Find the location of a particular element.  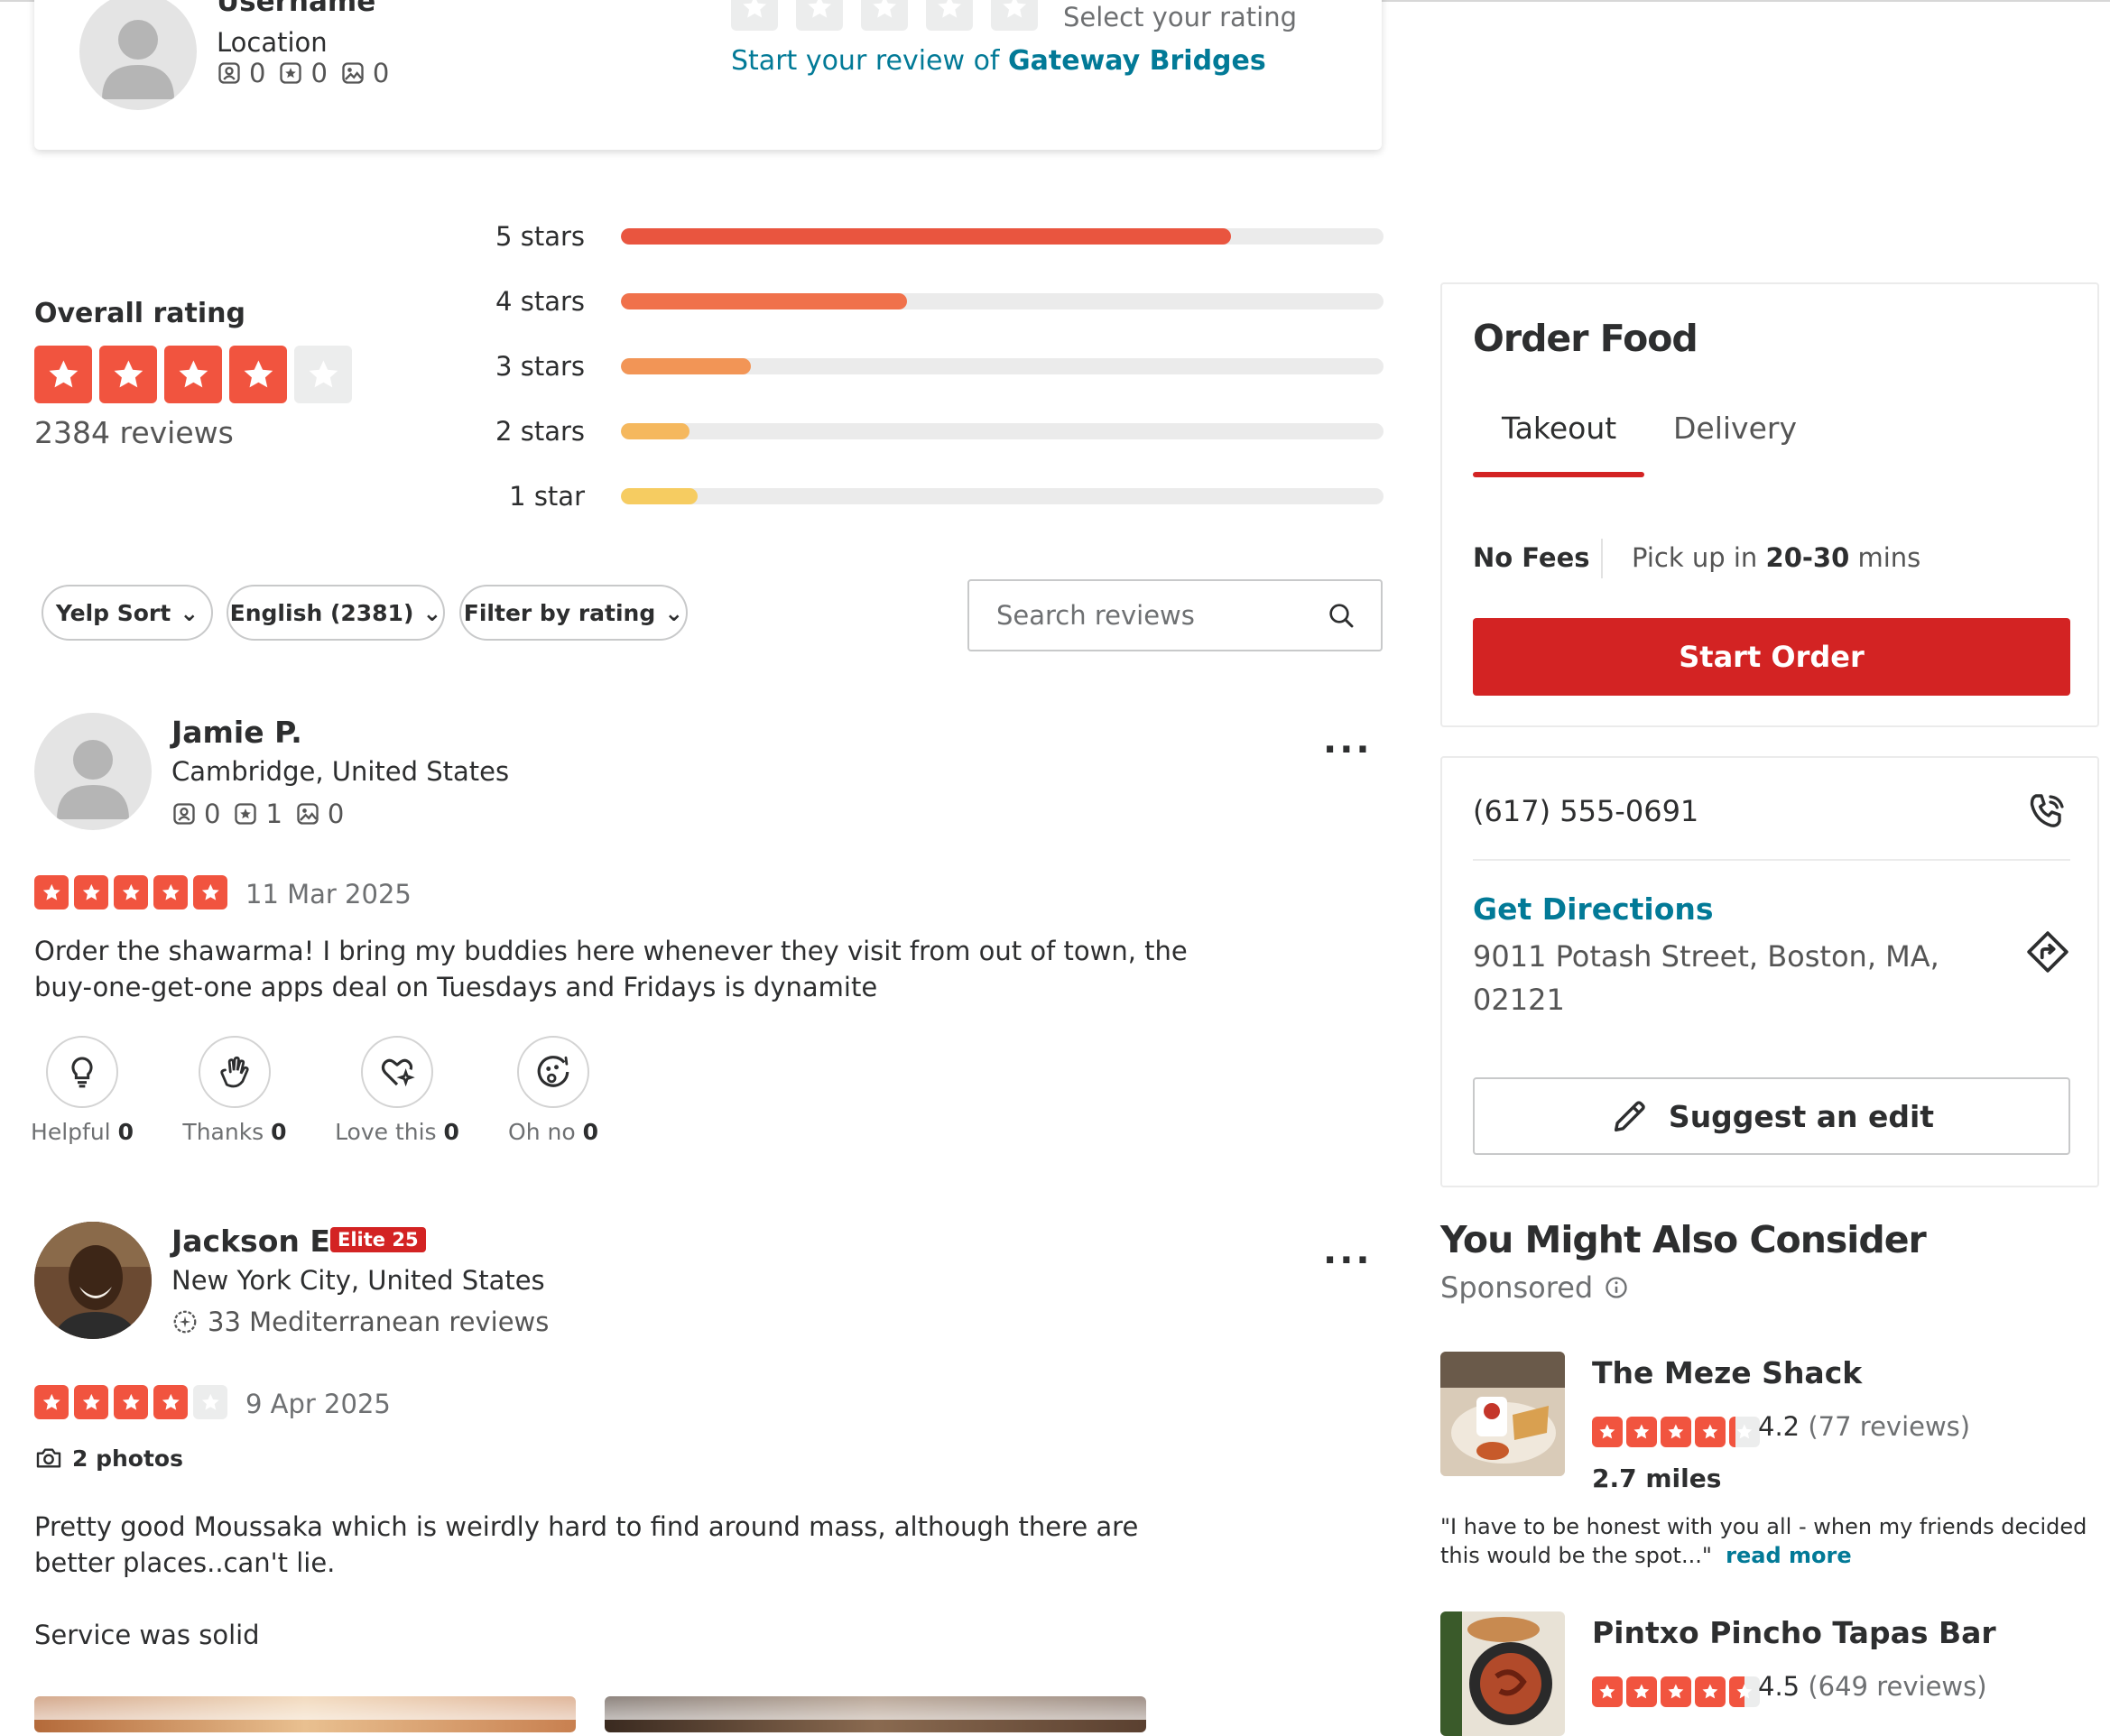

overall-stars is located at coordinates (193, 374).